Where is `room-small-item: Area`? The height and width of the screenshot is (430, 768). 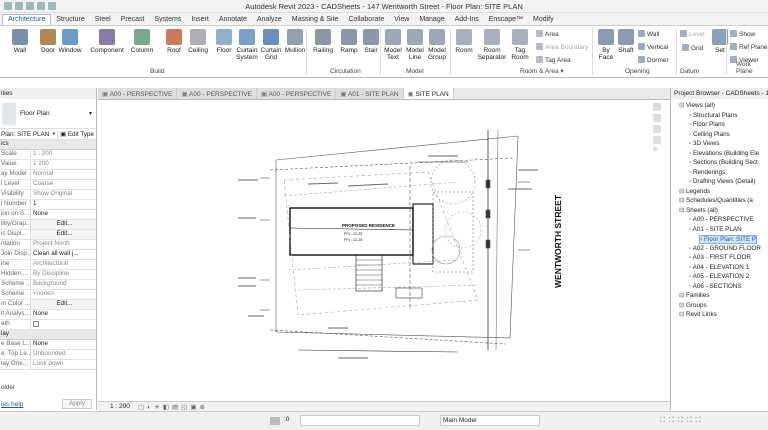 room-small-item: Area is located at coordinates (547, 34).